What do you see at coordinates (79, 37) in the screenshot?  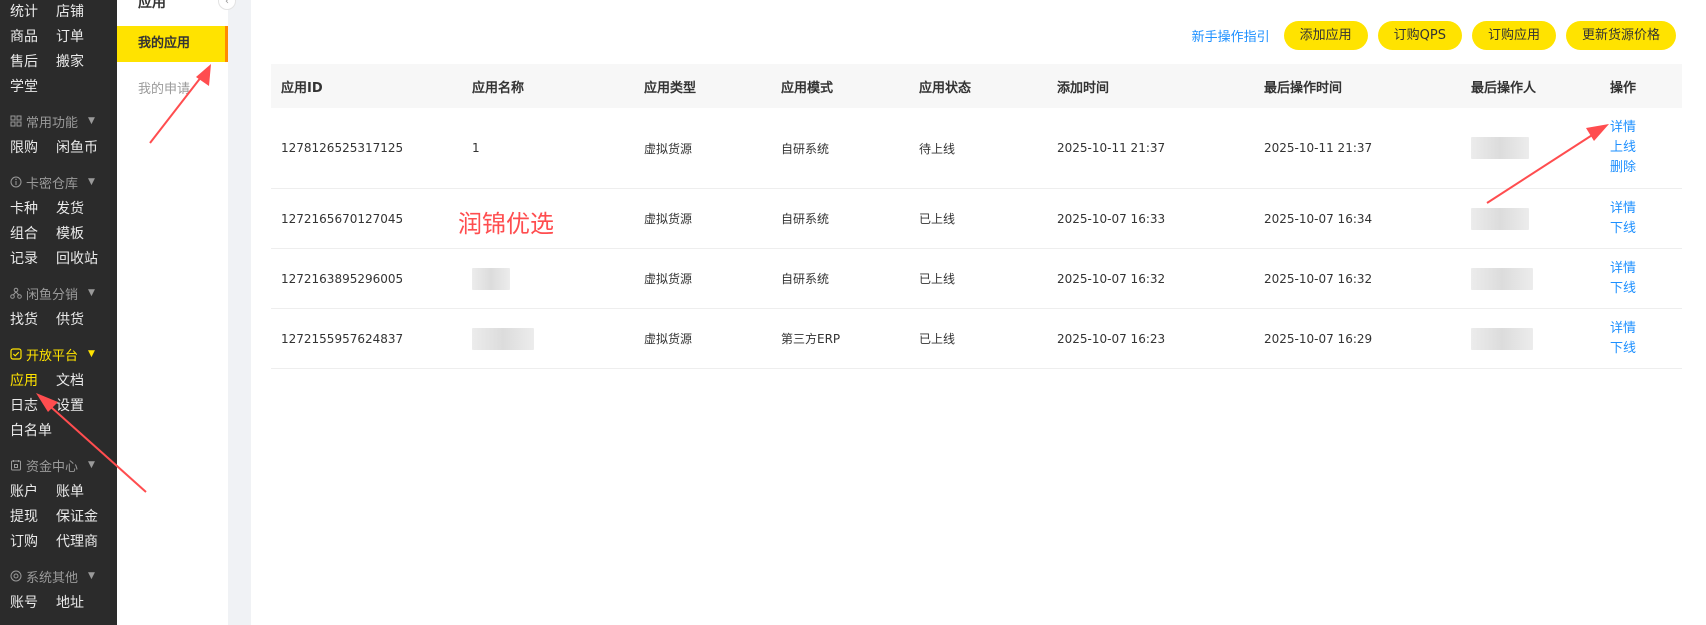 I see `sidebar-item-orders: 订单` at bounding box center [79, 37].